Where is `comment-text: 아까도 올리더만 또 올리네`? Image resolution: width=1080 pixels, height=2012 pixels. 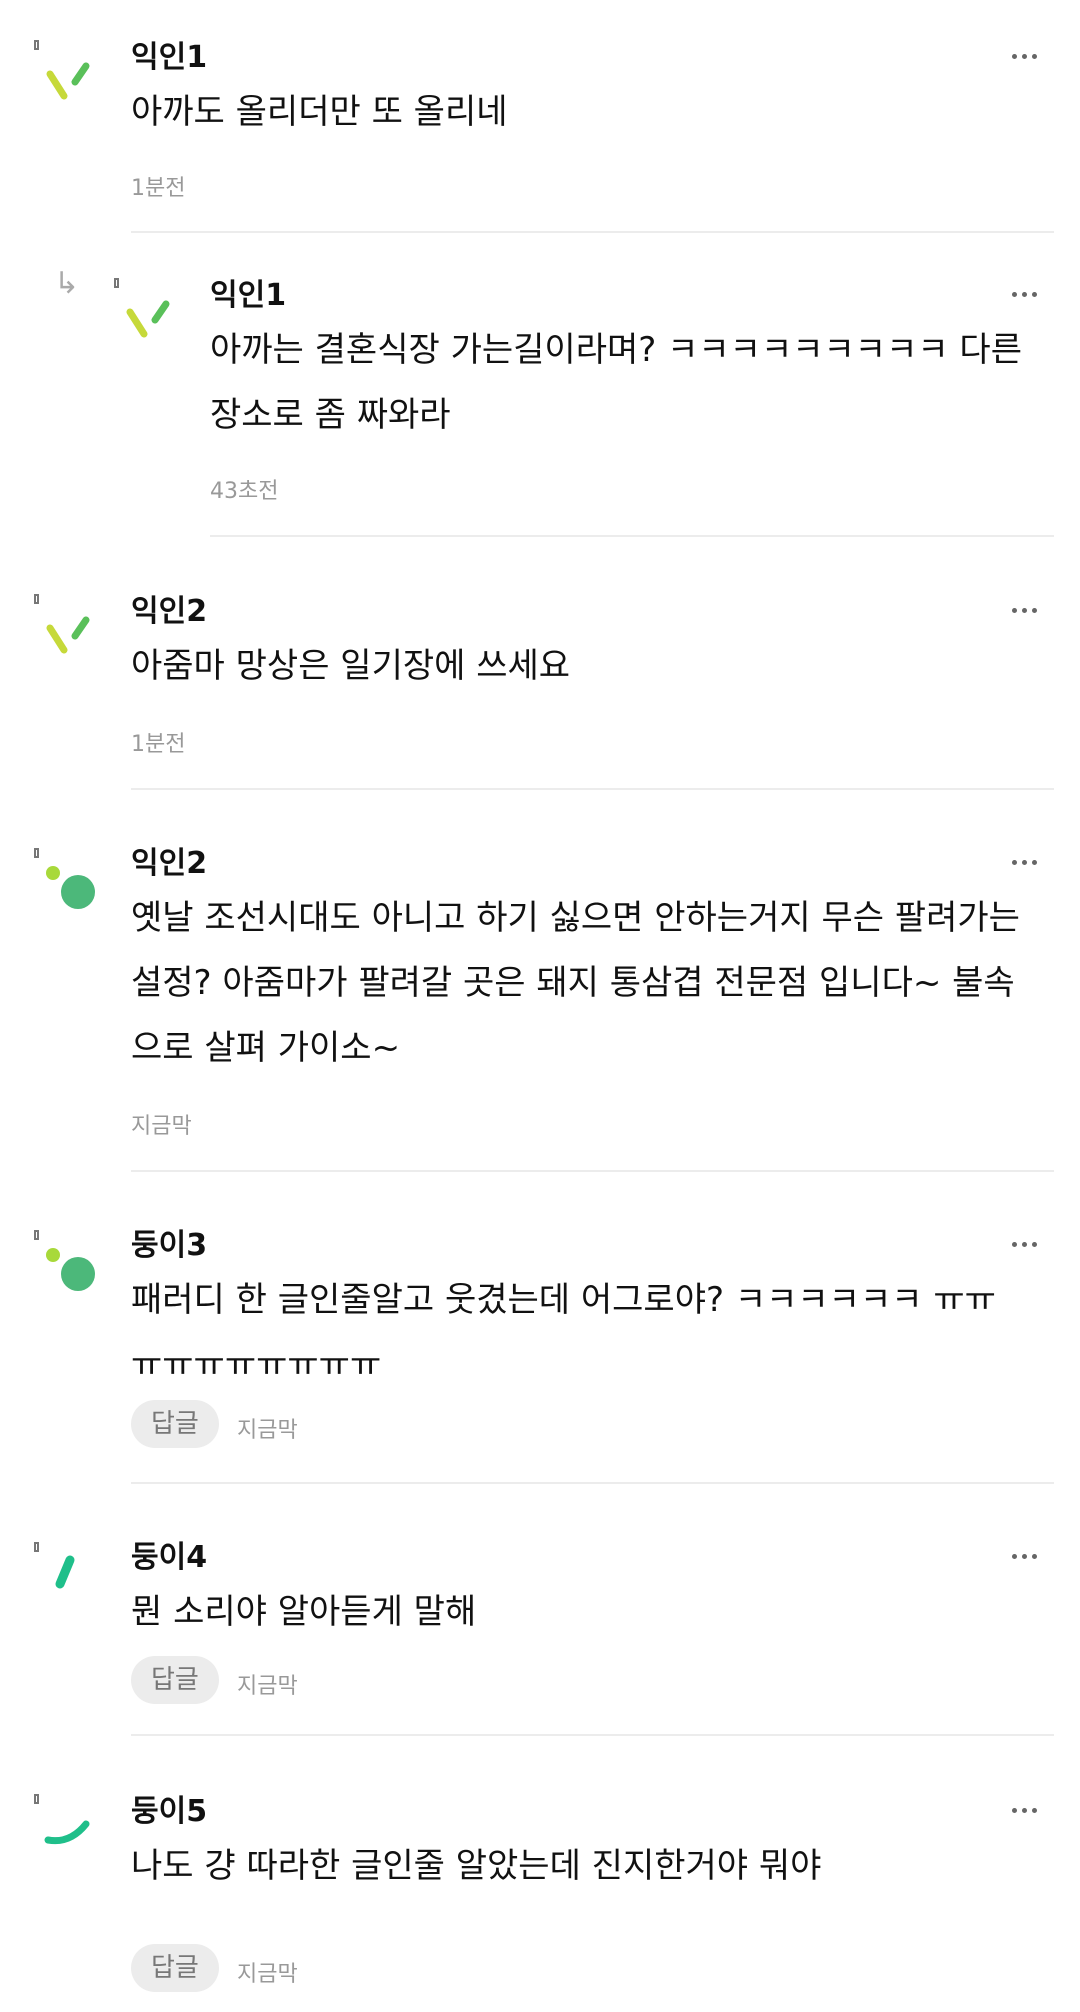 comment-text: 아까도 올리더만 또 올리네 is located at coordinates (319, 112).